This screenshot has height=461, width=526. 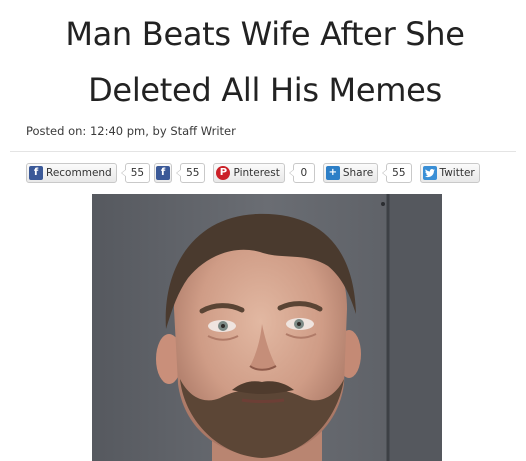 I want to click on divider, so click(x=263, y=151).